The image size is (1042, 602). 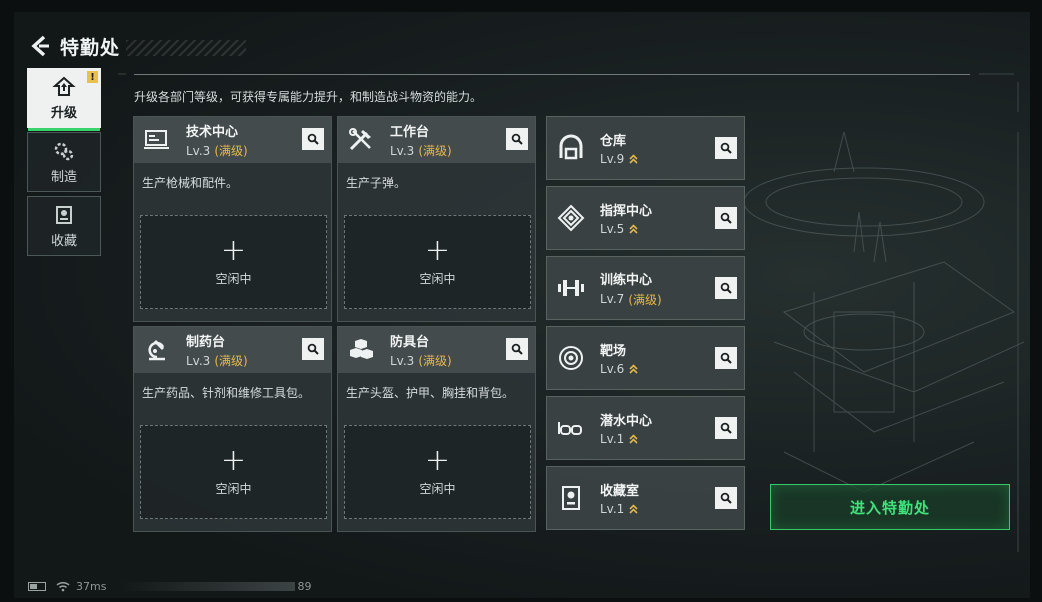 What do you see at coordinates (64, 226) in the screenshot?
I see `sidebar-item-collection: 收藏` at bounding box center [64, 226].